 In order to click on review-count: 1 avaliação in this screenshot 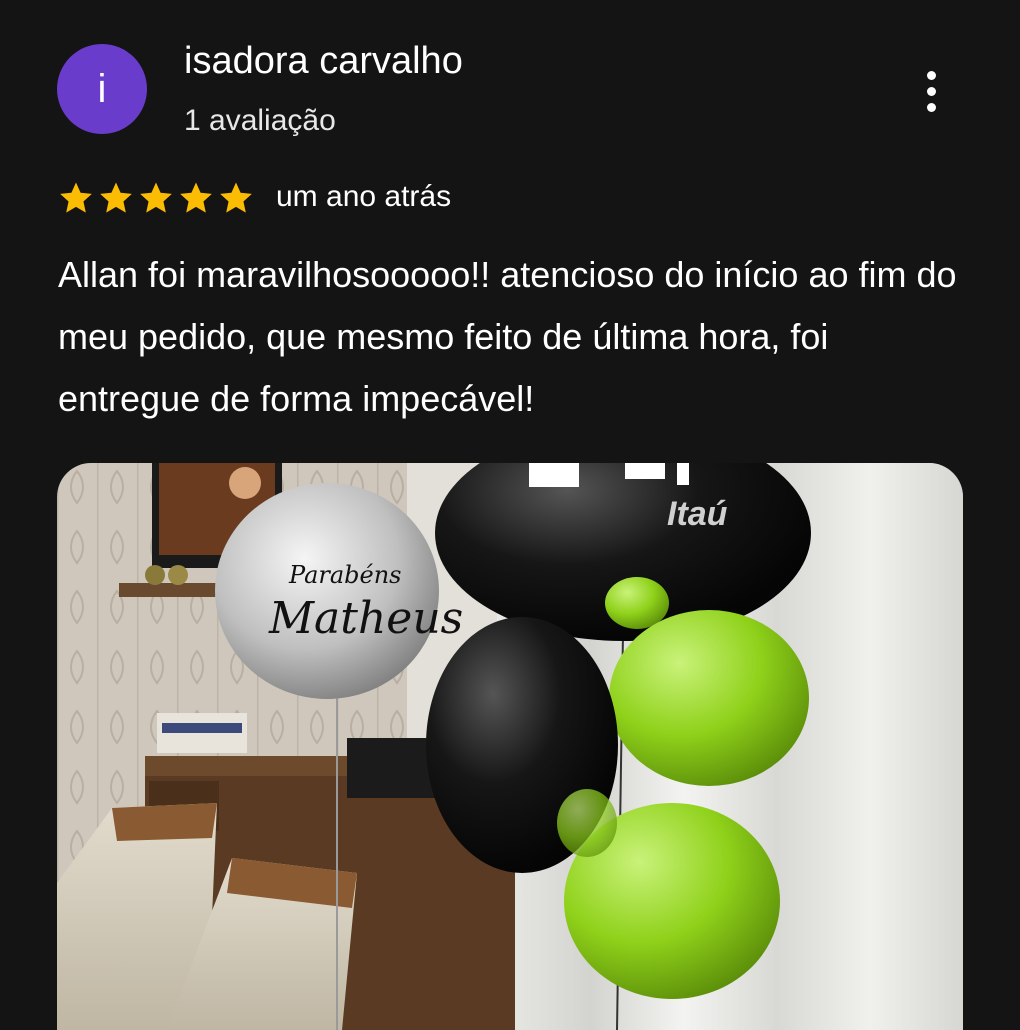, I will do `click(260, 120)`.